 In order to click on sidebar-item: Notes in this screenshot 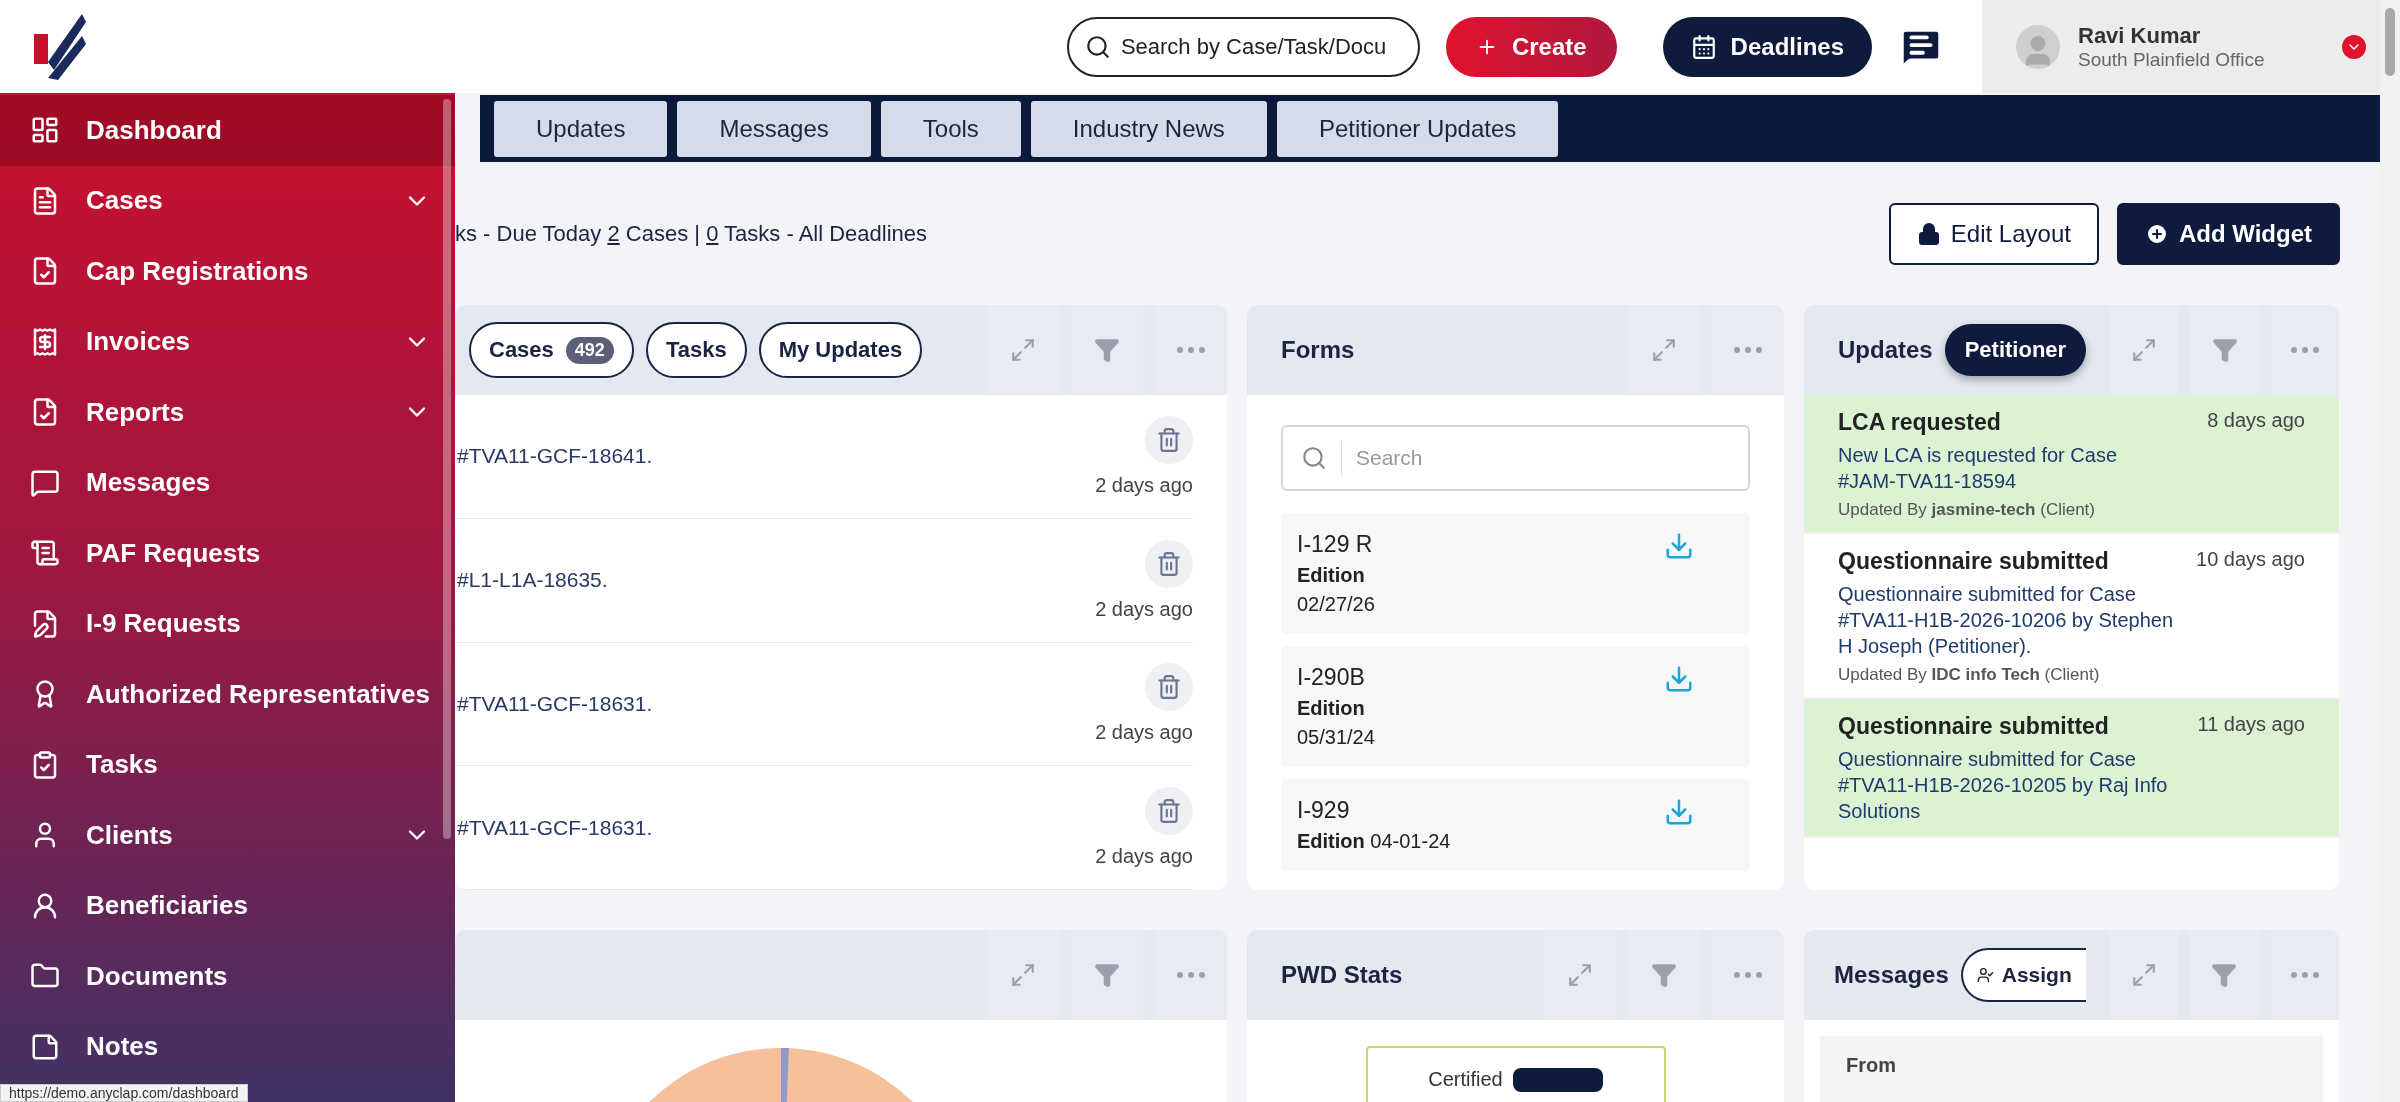, I will do `click(227, 1046)`.